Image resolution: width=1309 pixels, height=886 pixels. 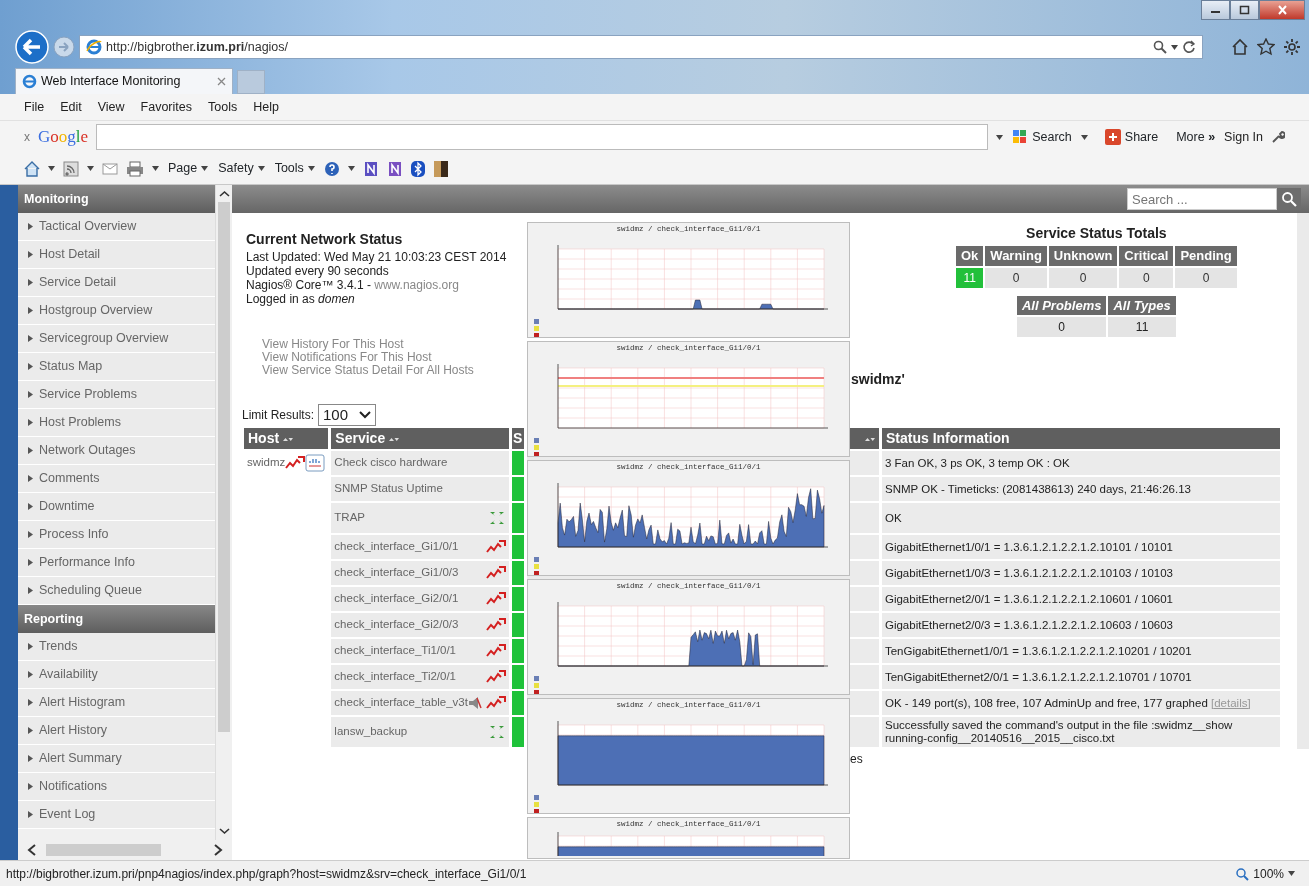 What do you see at coordinates (116, 367) in the screenshot?
I see `sidebar-item: Status Map` at bounding box center [116, 367].